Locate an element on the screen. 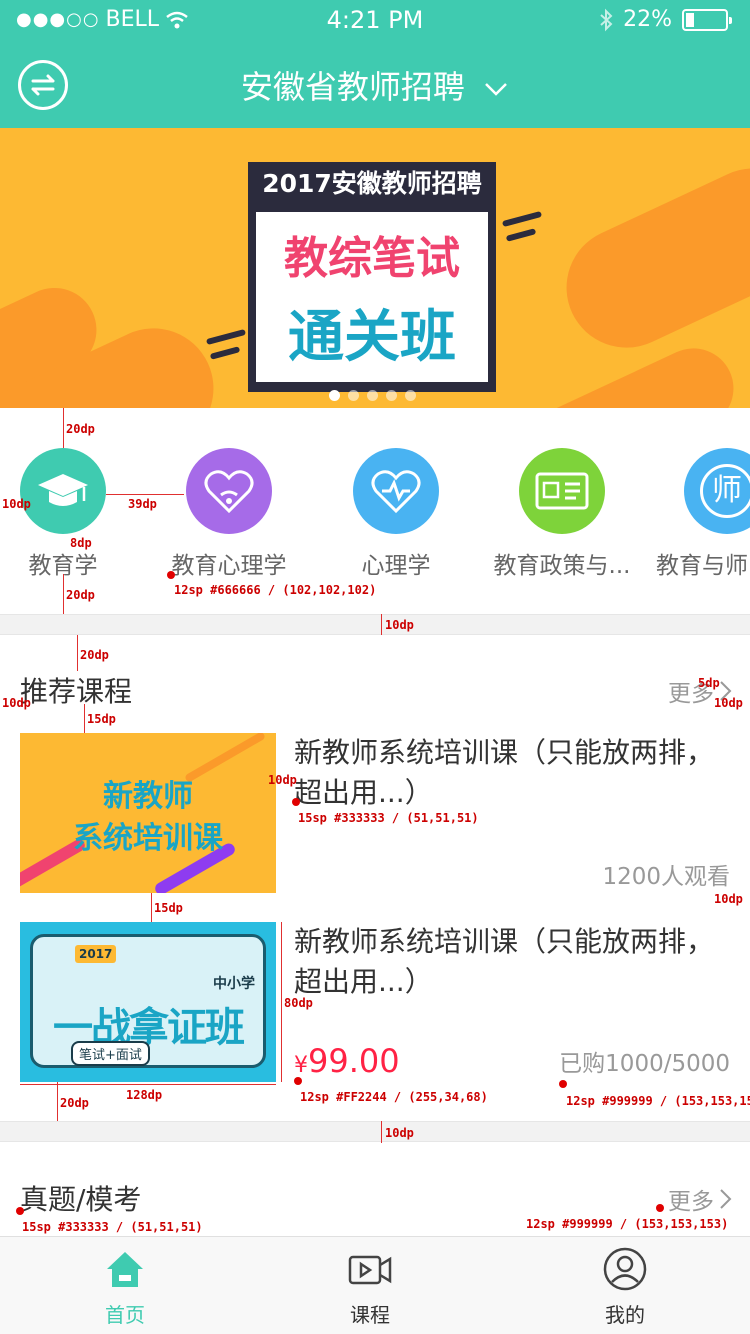 This screenshot has height=1334, width=750. region-selector: 安徽省教师招聘 is located at coordinates (375, 85).